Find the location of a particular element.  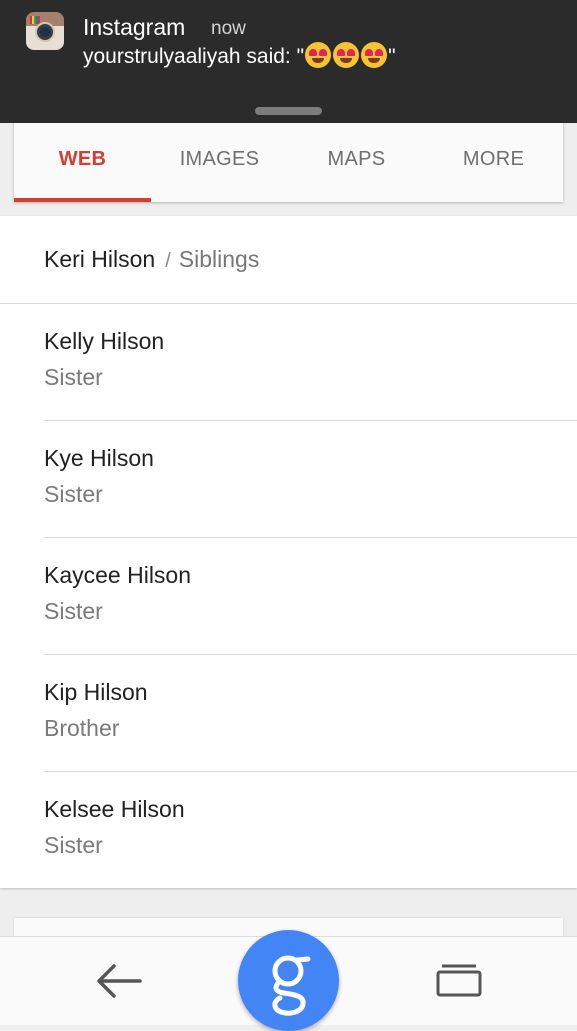

recents-button is located at coordinates (459, 981).